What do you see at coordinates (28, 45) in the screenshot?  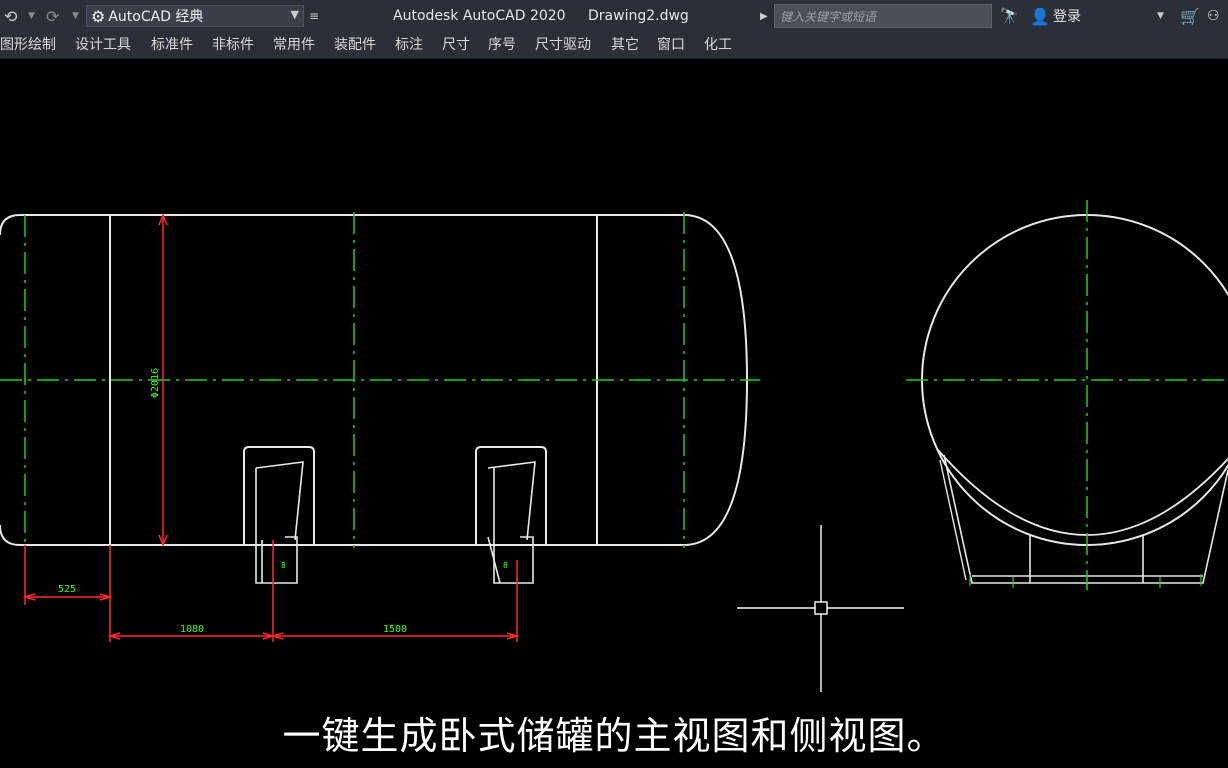 I see `menu-graphics-draw: 图形绘制` at bounding box center [28, 45].